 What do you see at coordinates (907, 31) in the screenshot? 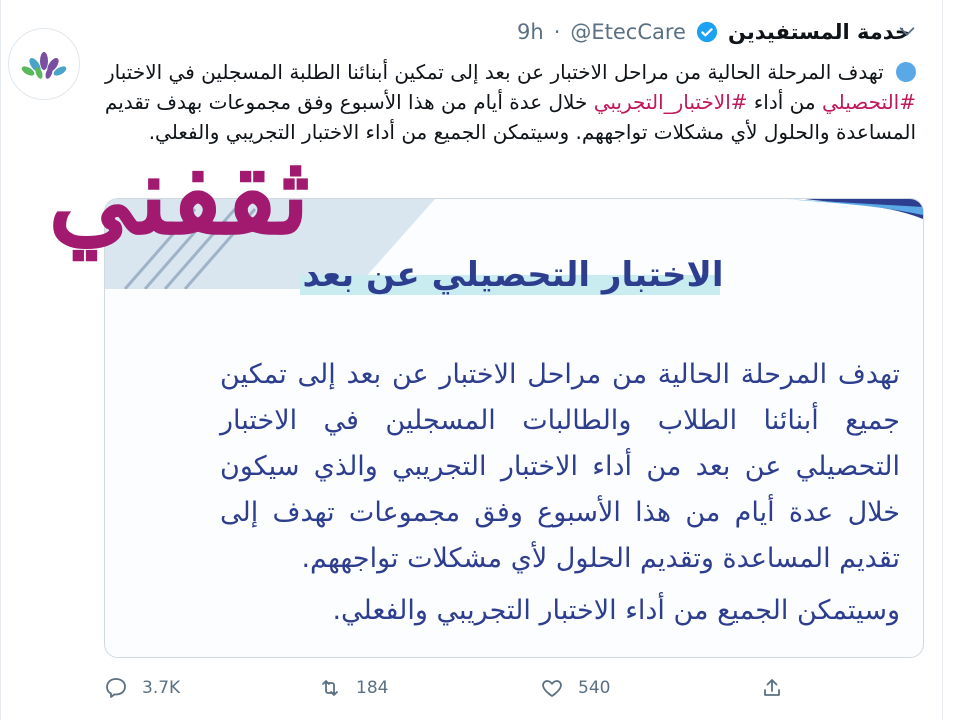
I see `chevron-down-icon` at bounding box center [907, 31].